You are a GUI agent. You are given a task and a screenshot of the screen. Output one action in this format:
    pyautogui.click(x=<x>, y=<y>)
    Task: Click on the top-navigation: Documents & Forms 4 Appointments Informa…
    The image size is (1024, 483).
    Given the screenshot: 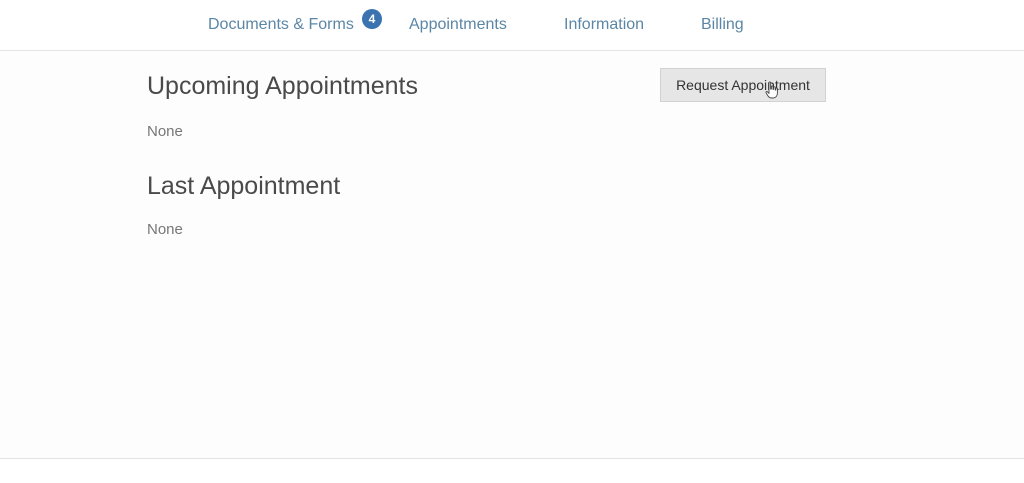 What is the action you would take?
    pyautogui.click(x=512, y=25)
    